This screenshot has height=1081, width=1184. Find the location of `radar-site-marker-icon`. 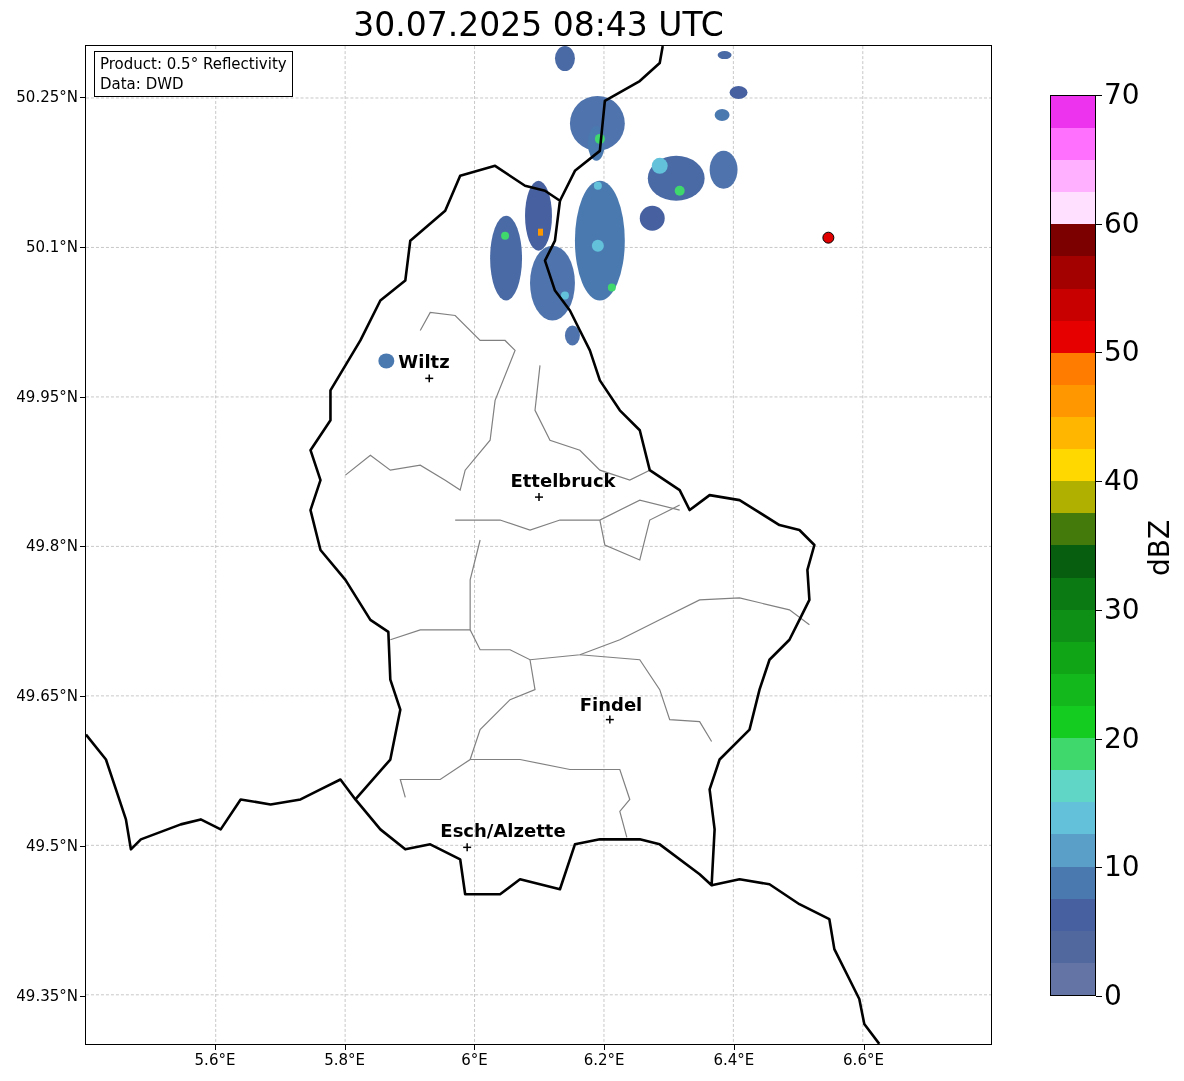

radar-site-marker-icon is located at coordinates (828, 237).